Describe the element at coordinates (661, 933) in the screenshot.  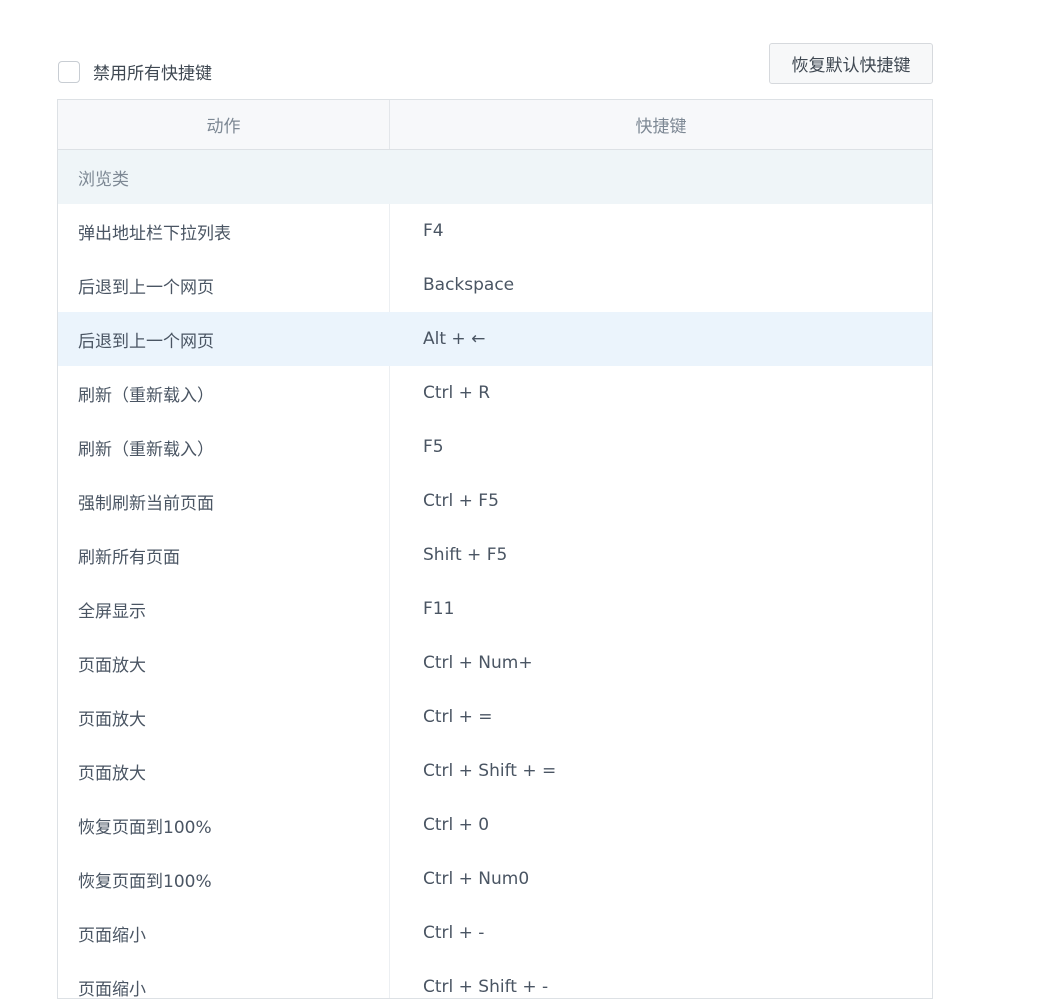
I see `shortcut-cell: Ctrl + -` at that location.